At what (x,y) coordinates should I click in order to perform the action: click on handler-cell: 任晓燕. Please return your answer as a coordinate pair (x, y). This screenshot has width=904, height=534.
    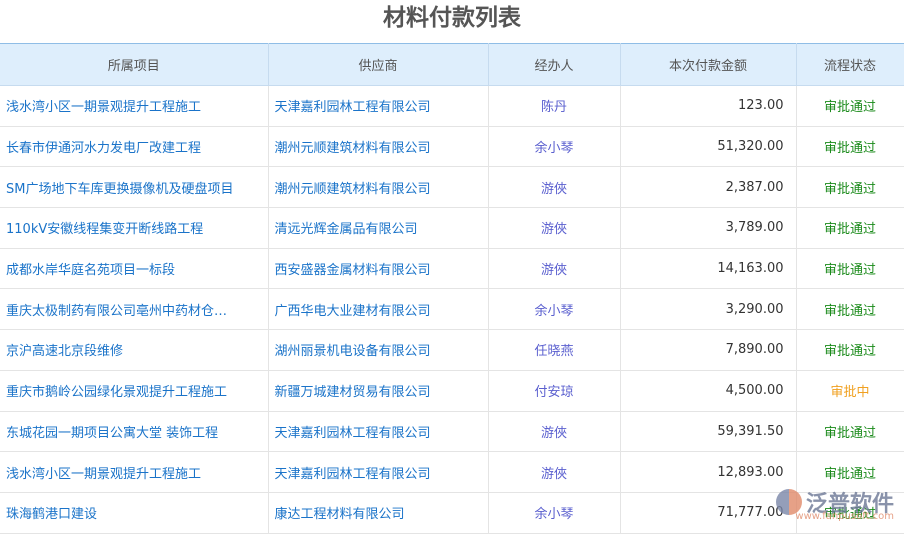
    Looking at the image, I should click on (554, 350).